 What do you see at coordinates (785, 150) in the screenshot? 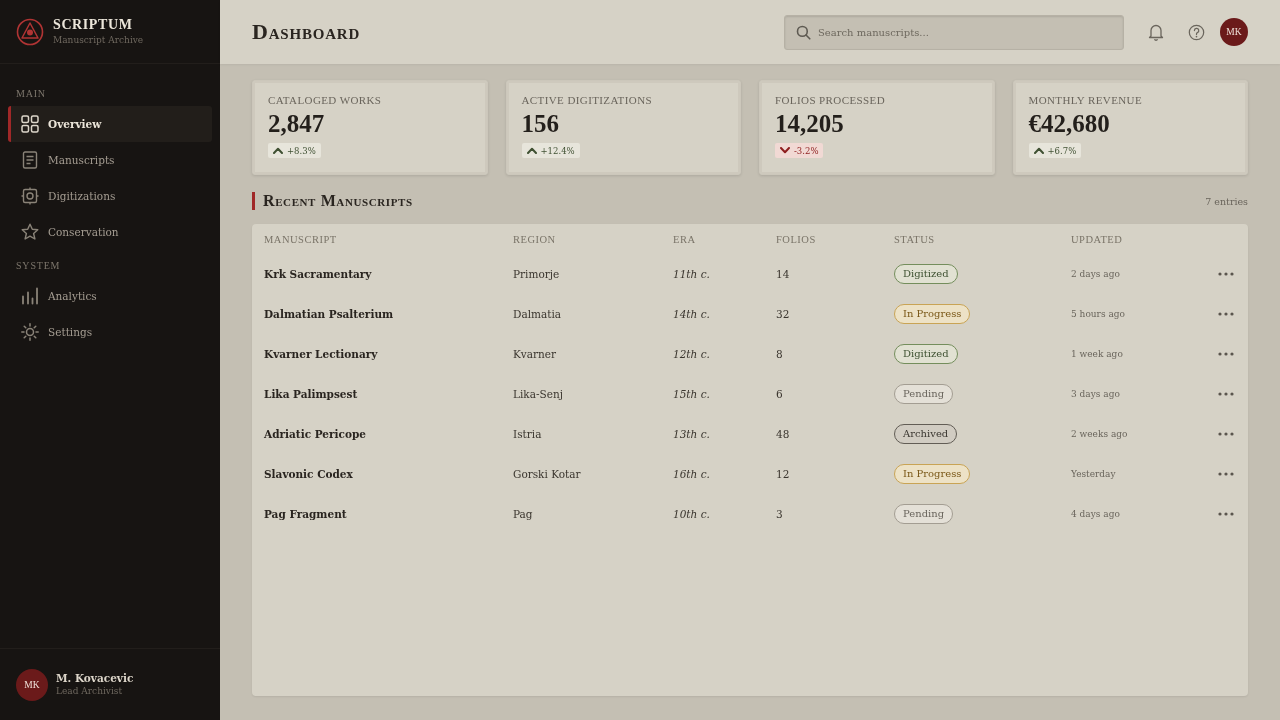
I see `chevron-down-icon` at bounding box center [785, 150].